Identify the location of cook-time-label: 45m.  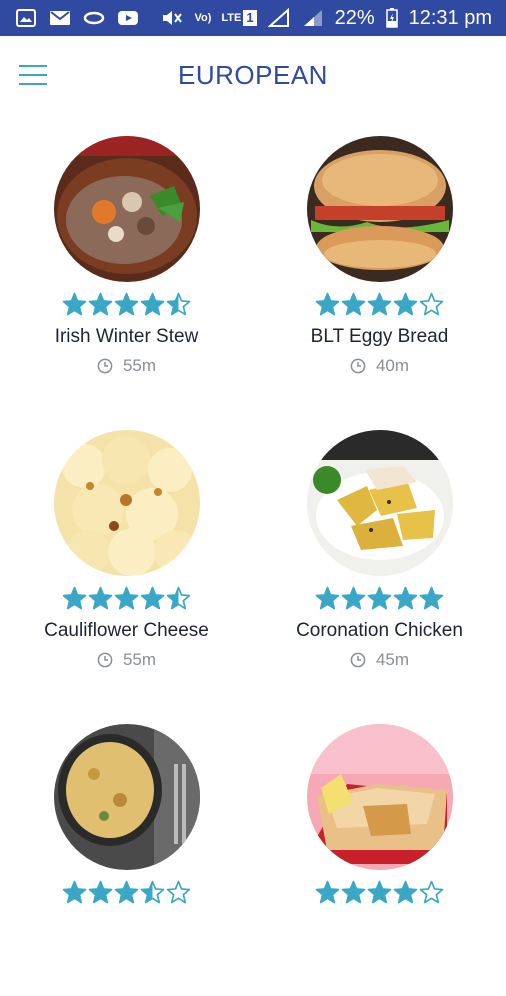
(392, 659).